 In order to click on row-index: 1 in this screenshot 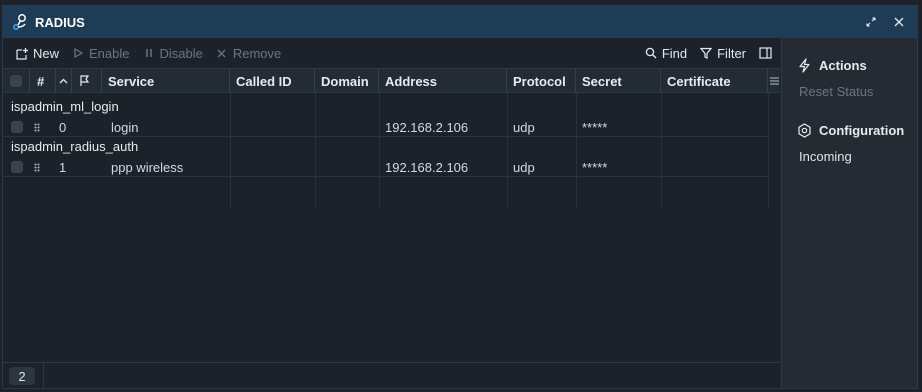, I will do `click(63, 167)`.